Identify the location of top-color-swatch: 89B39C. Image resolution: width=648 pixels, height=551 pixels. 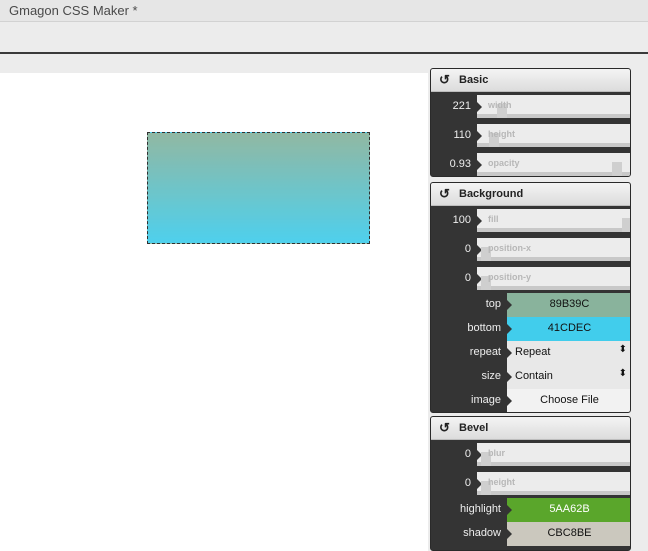
(568, 305).